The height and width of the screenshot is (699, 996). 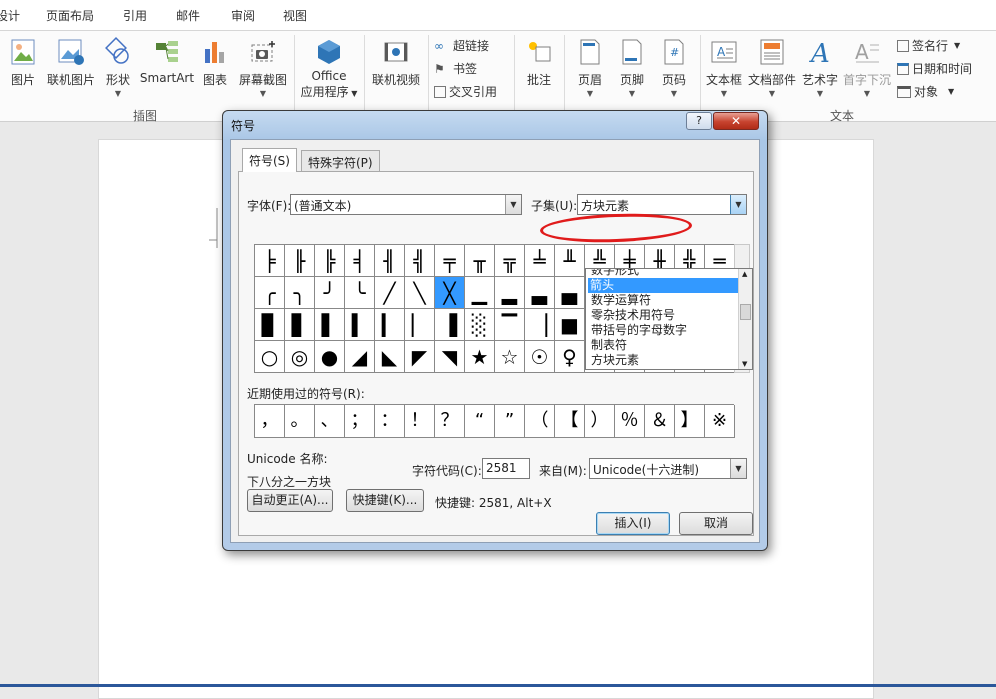 I want to click on tab-mailings: 邮件, so click(x=188, y=15).